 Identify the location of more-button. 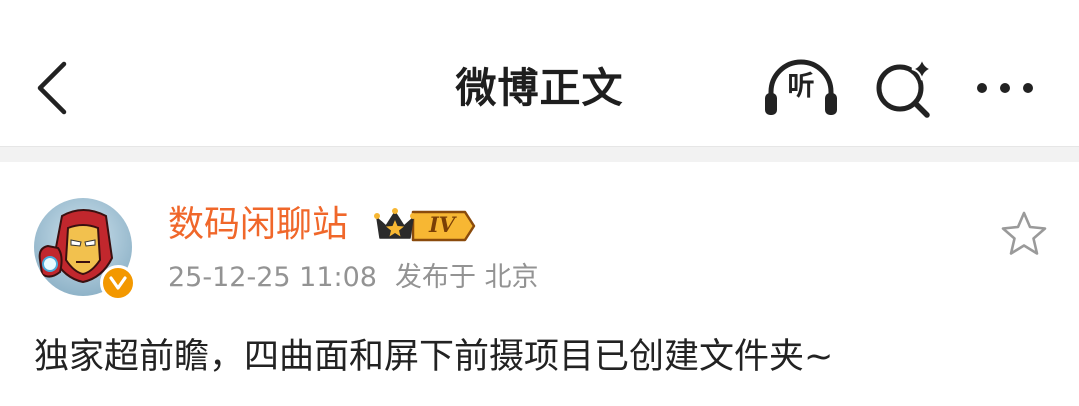
(1005, 88).